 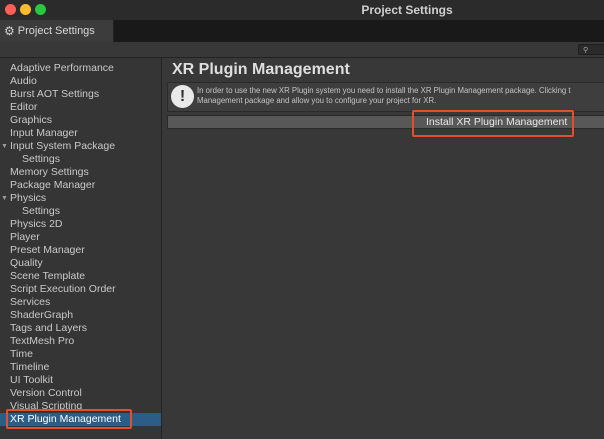 I want to click on tab-project-settings: ⚙ Project Settings, so click(x=57, y=31).